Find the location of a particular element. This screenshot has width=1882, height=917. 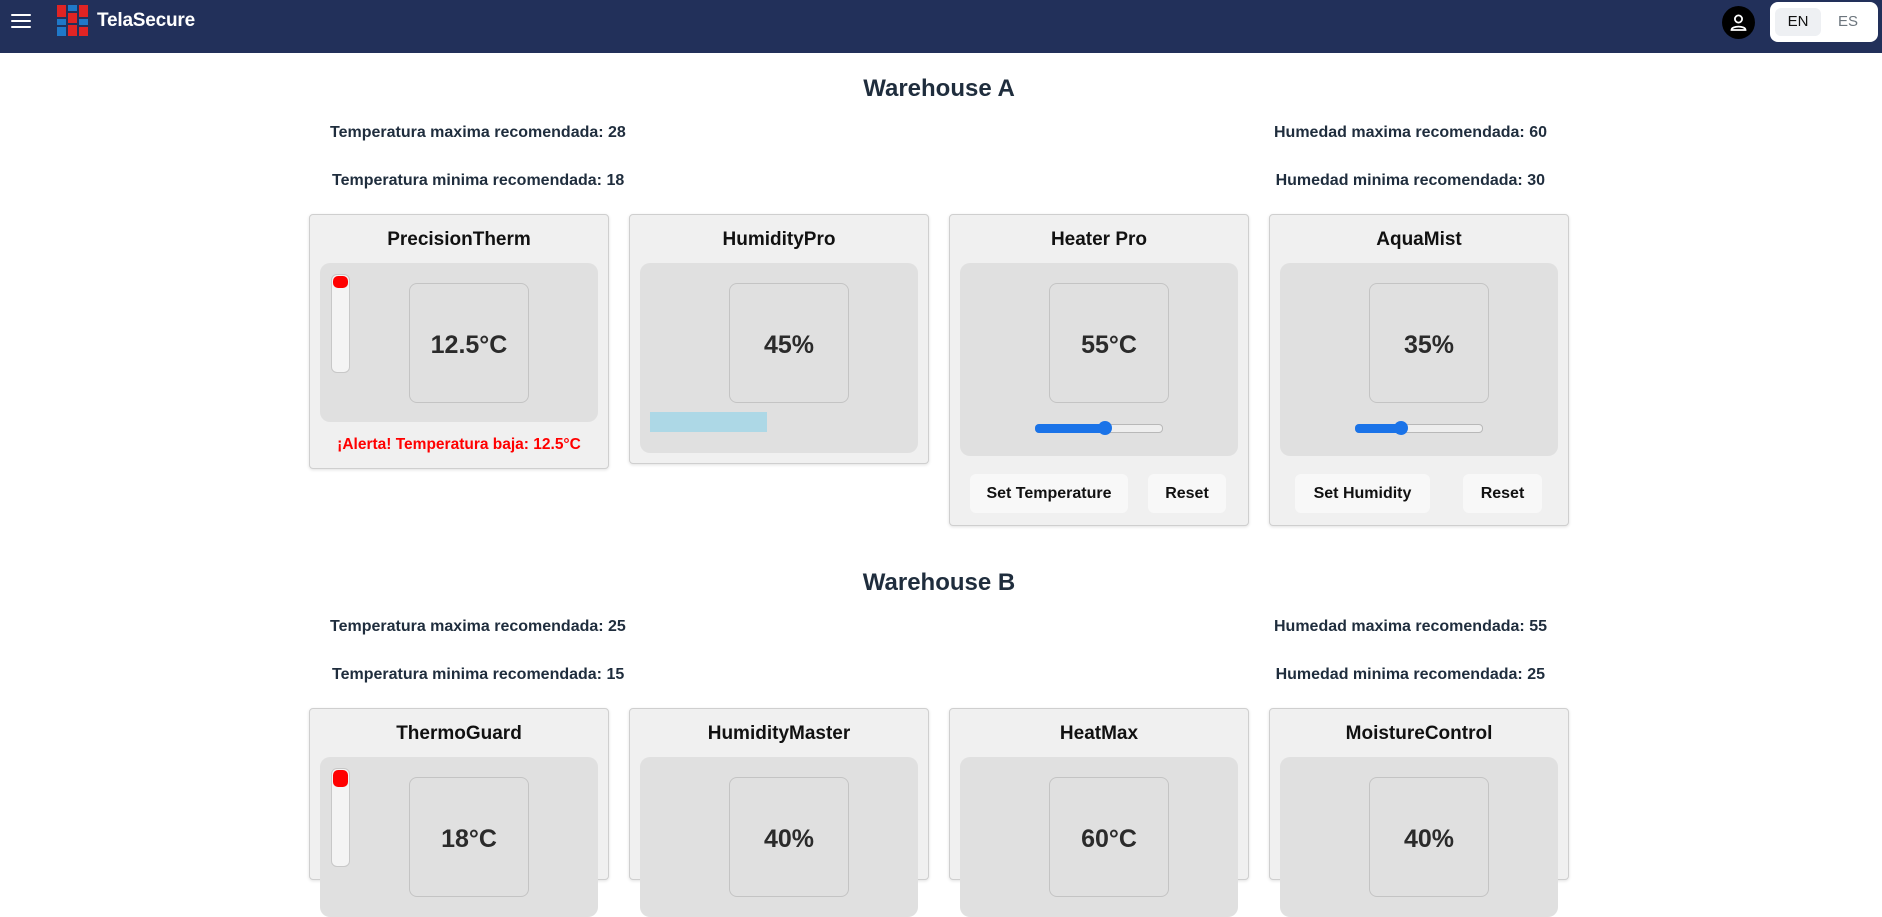

temperature-value: 60°C is located at coordinates (1109, 839).